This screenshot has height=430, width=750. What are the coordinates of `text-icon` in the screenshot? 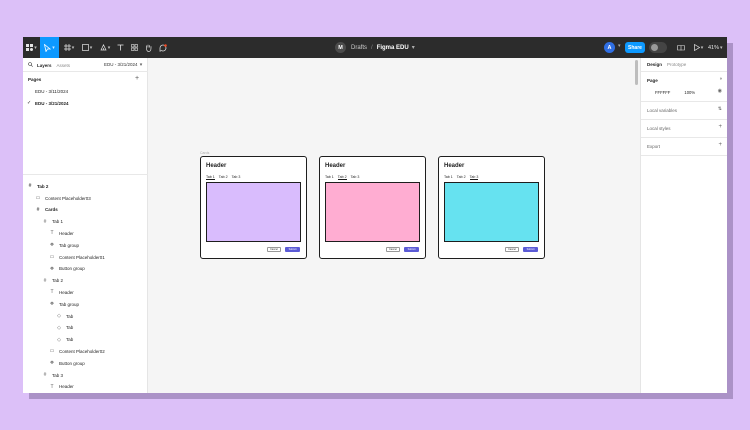 It's located at (120, 47).